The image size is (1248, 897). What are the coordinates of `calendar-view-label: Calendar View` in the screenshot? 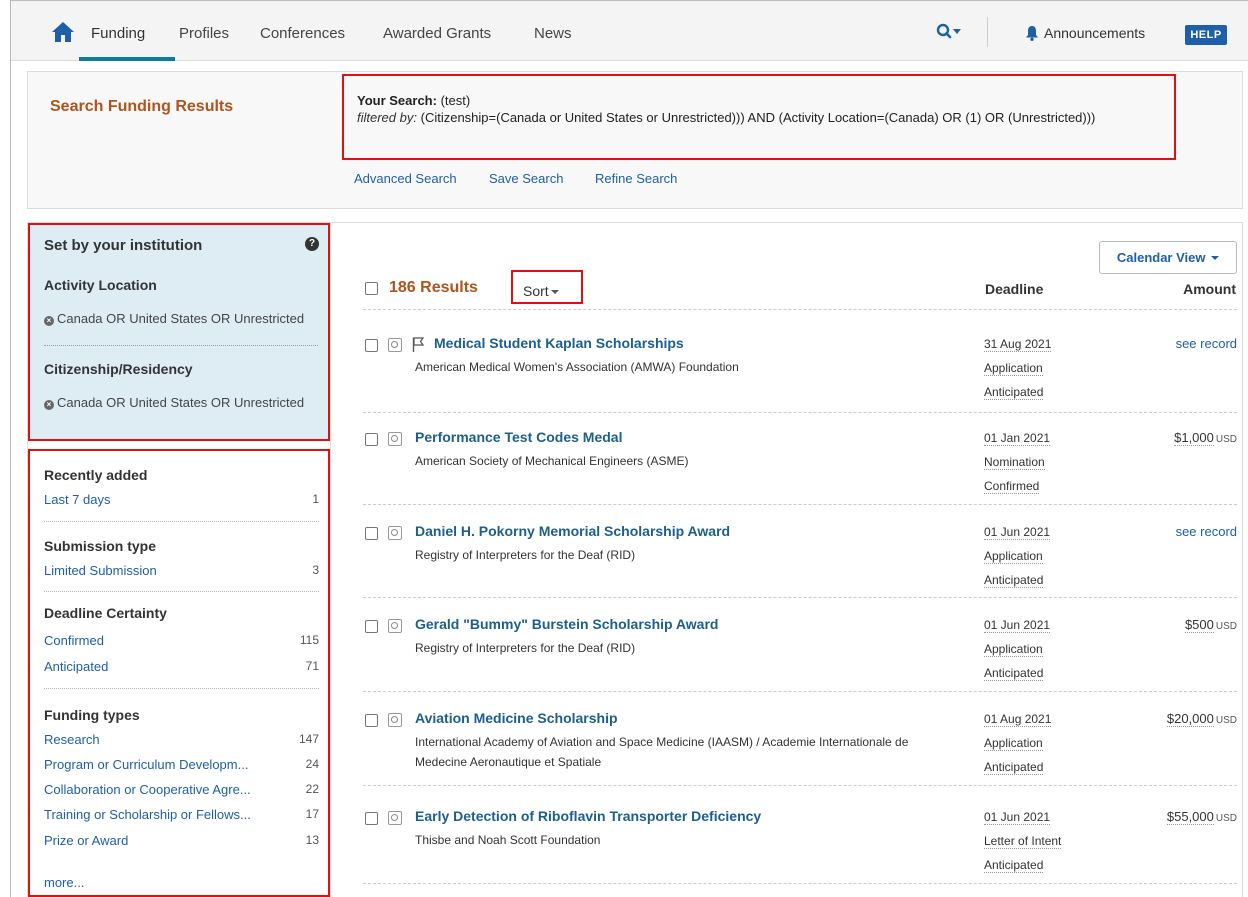 It's located at (1161, 257).